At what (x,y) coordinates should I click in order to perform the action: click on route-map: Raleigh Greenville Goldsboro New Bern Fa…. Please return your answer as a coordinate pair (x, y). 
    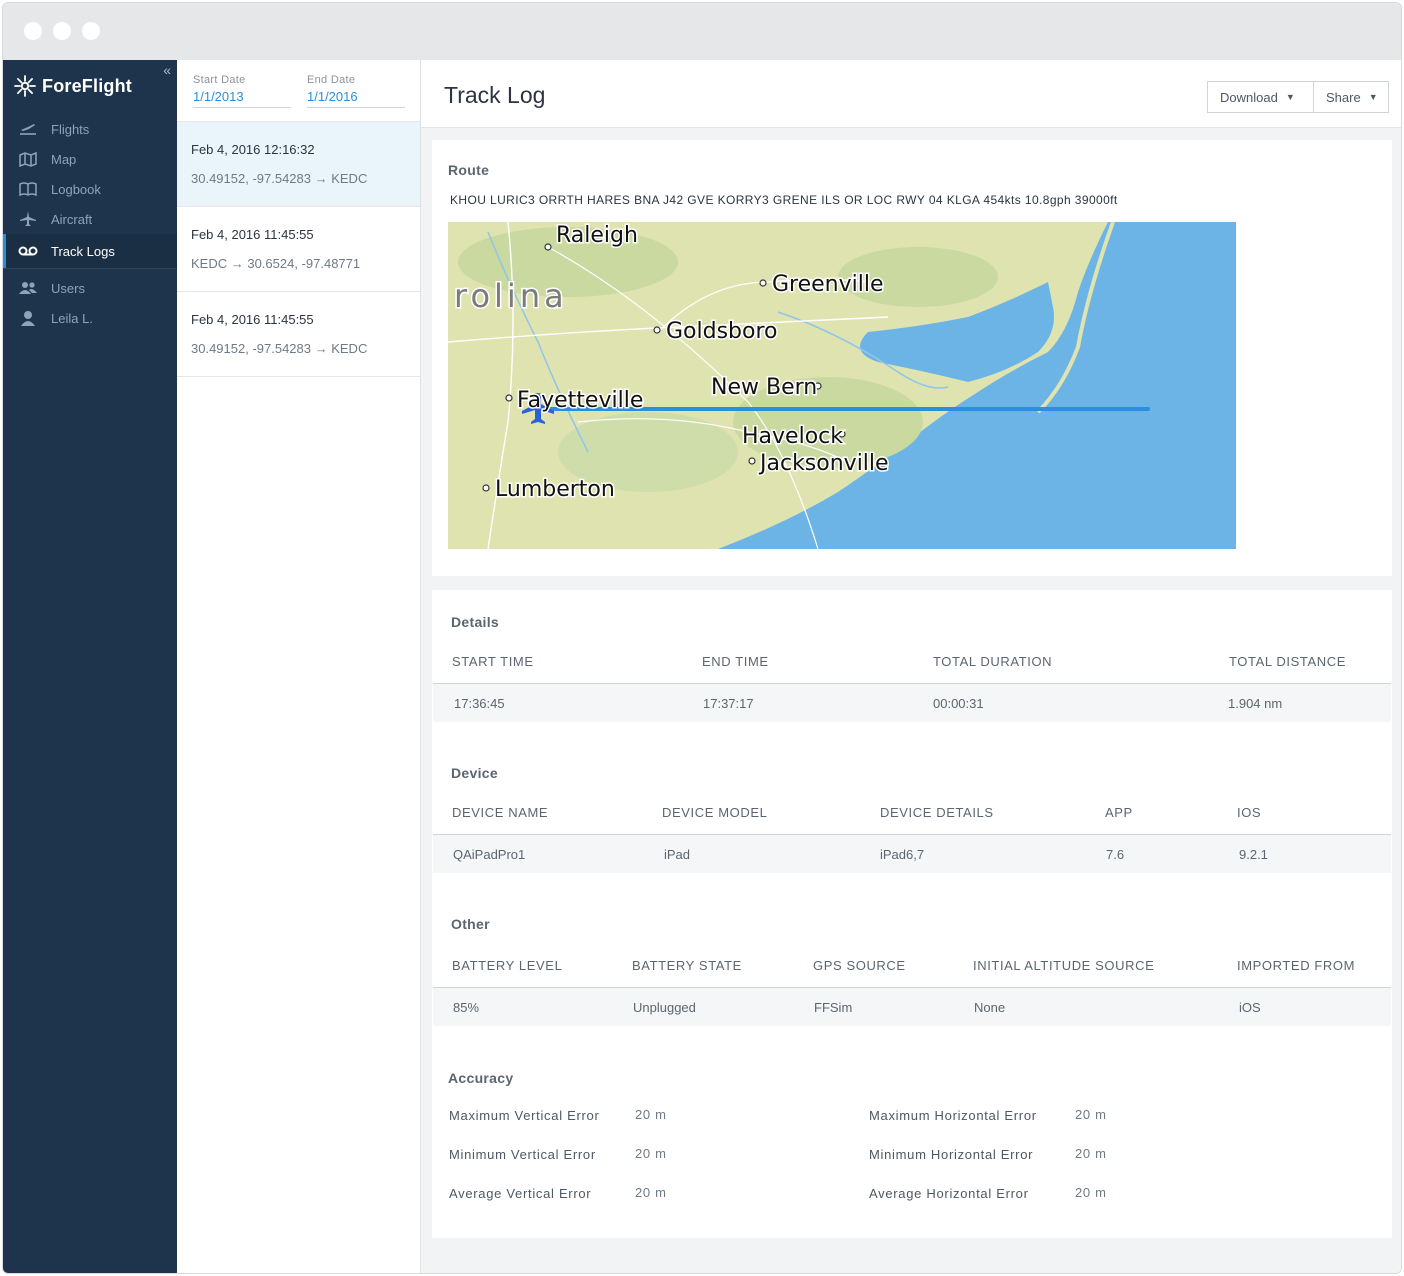
    Looking at the image, I should click on (842, 385).